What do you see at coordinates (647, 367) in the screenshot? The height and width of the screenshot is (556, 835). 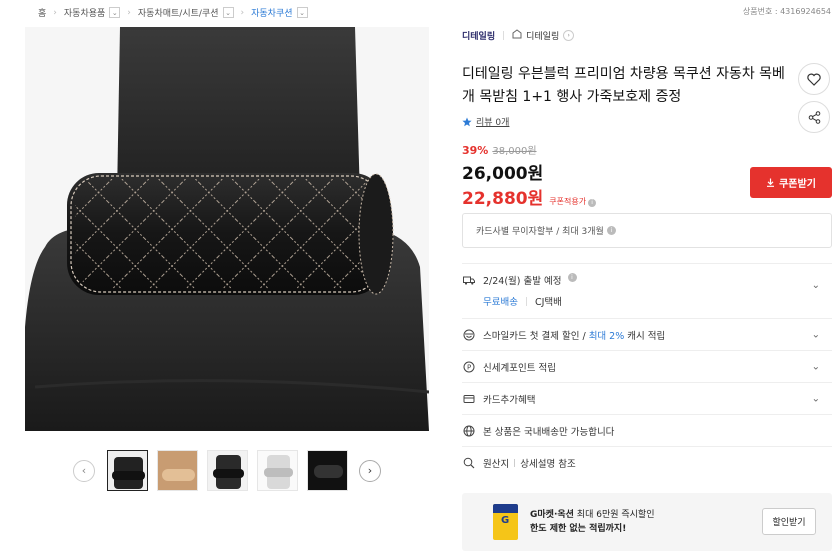 I see `shinsegae-point-row: P 신세계포인트 적립 ⌄` at bounding box center [647, 367].